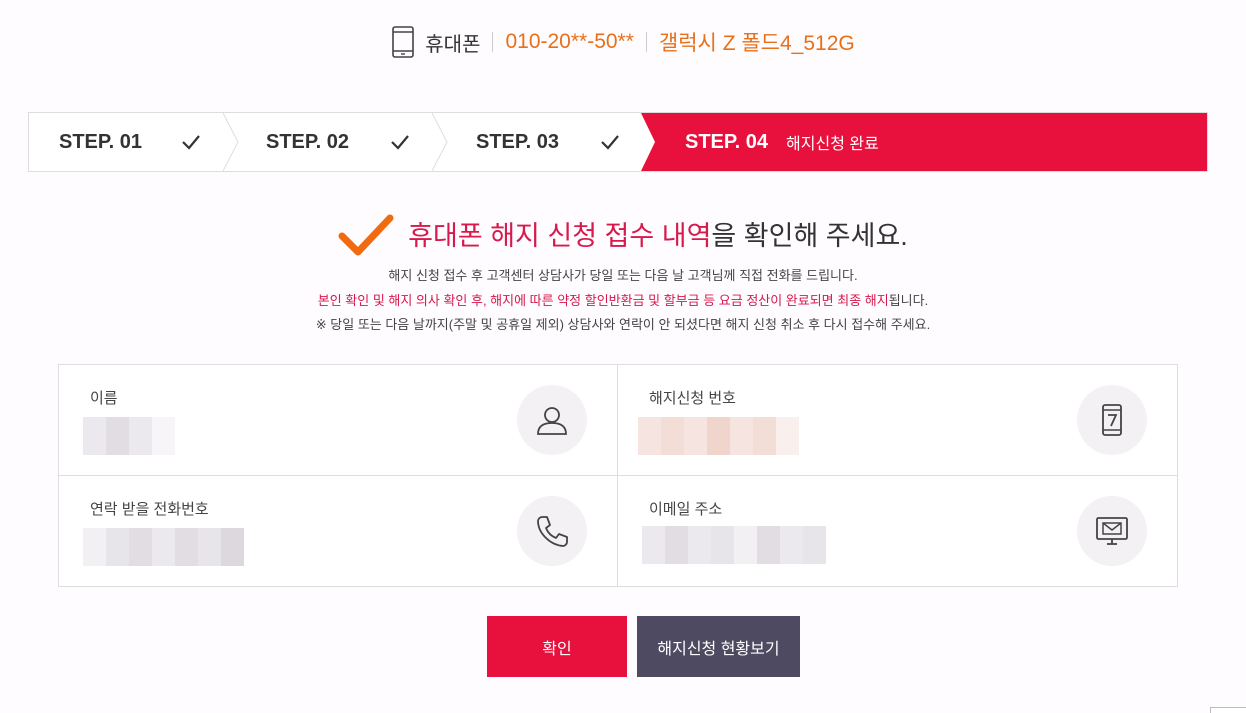 The width and height of the screenshot is (1246, 713). I want to click on page-title: 휴대폰 해지 신청 접수 내역 을 확인해 주세요., so click(623, 233).